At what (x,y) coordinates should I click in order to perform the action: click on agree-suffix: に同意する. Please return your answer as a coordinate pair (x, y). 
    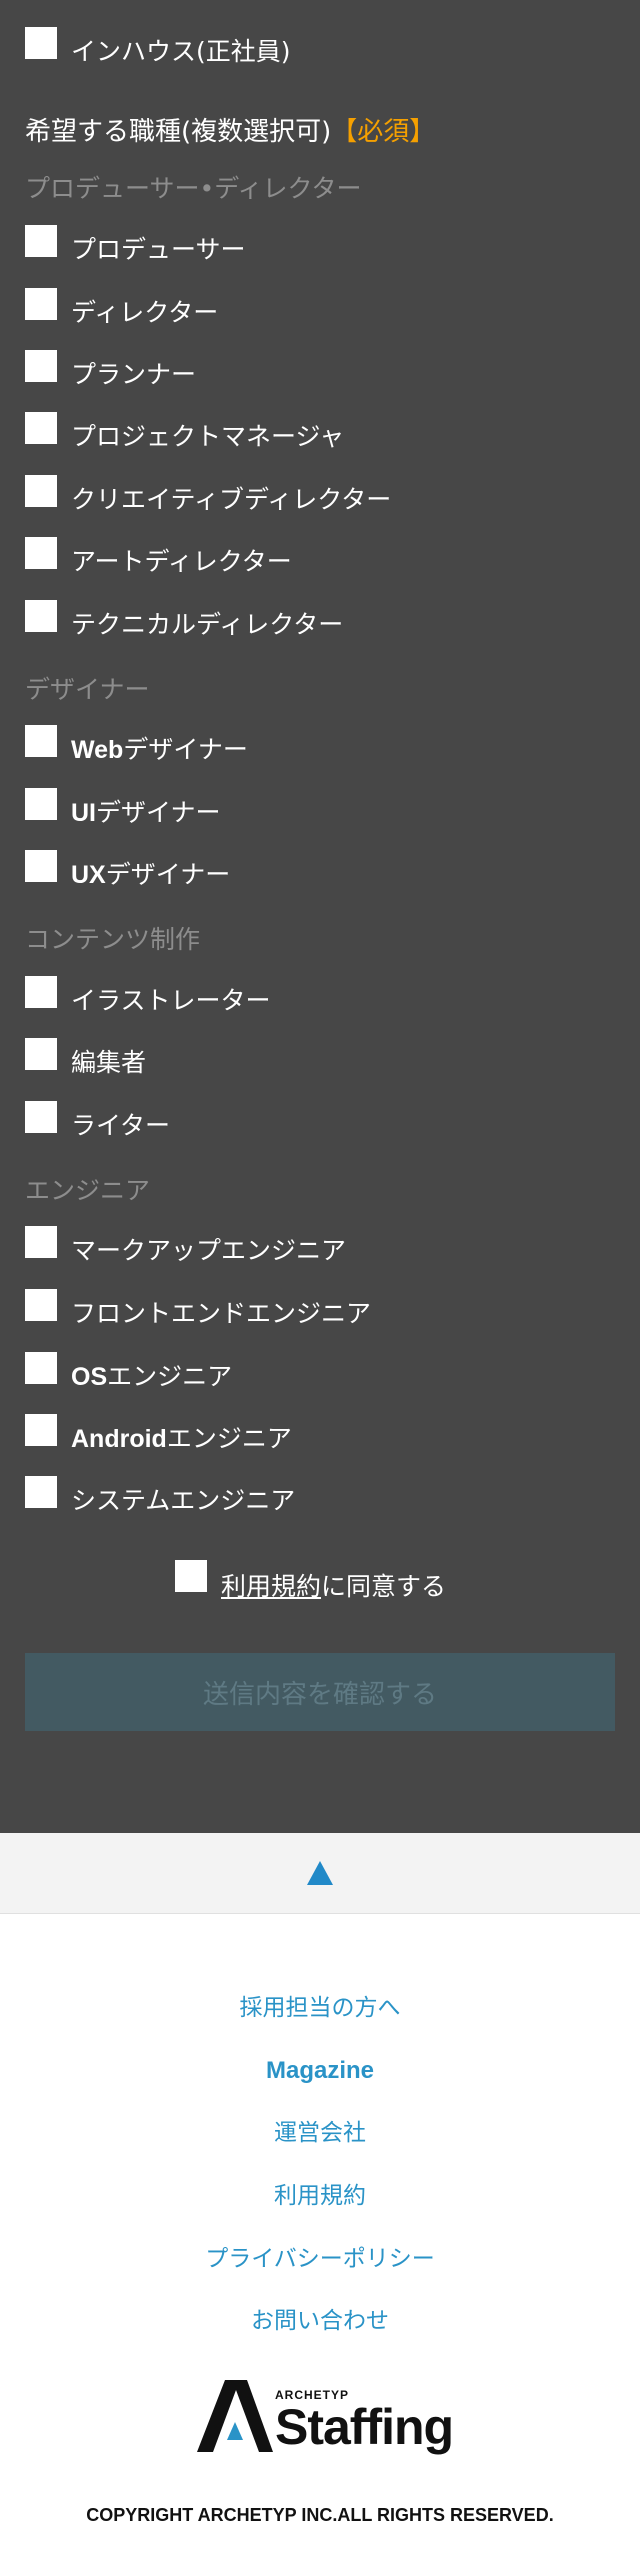
    Looking at the image, I should click on (384, 1586).